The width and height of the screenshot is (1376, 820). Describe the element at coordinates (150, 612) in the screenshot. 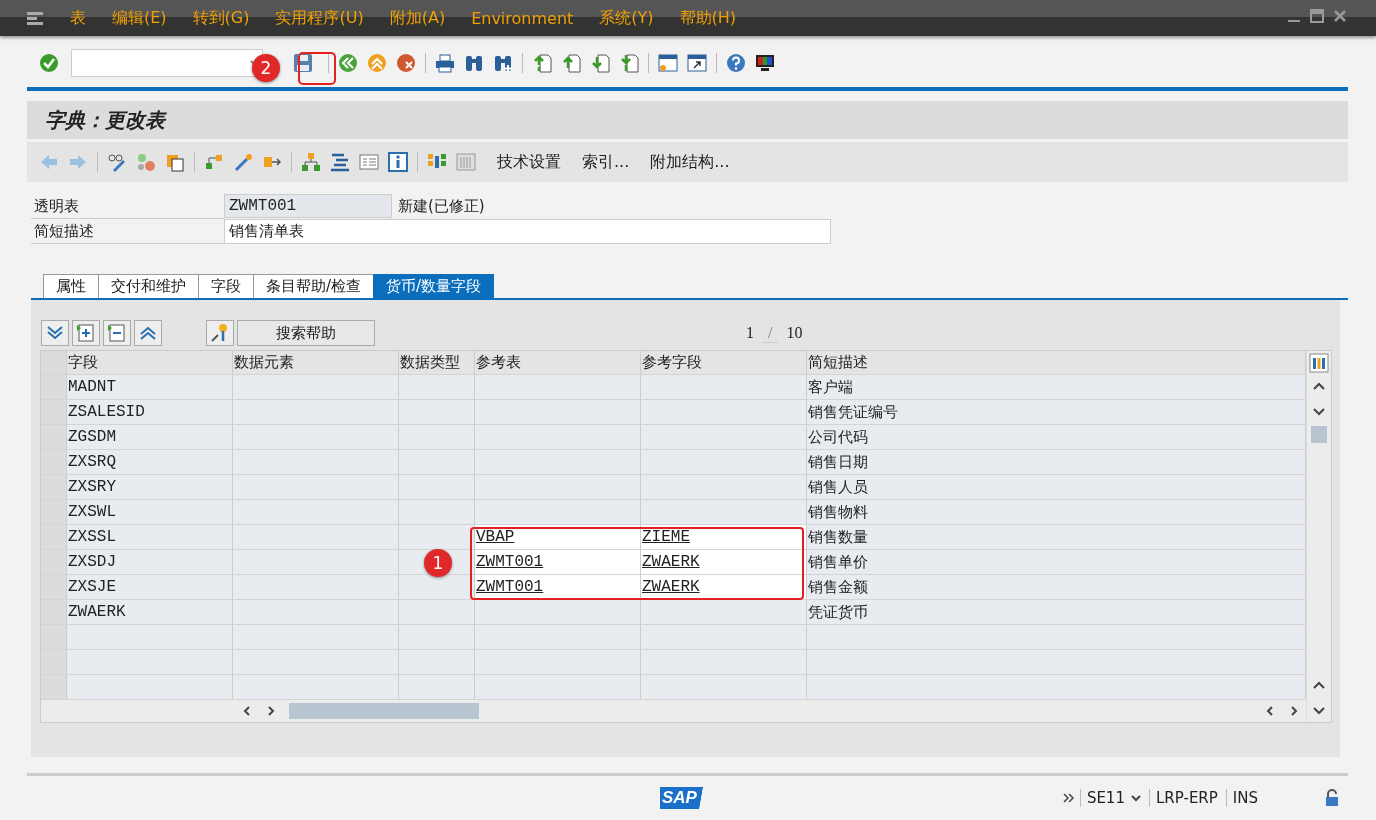

I see `table-cell: ZWAERK` at that location.